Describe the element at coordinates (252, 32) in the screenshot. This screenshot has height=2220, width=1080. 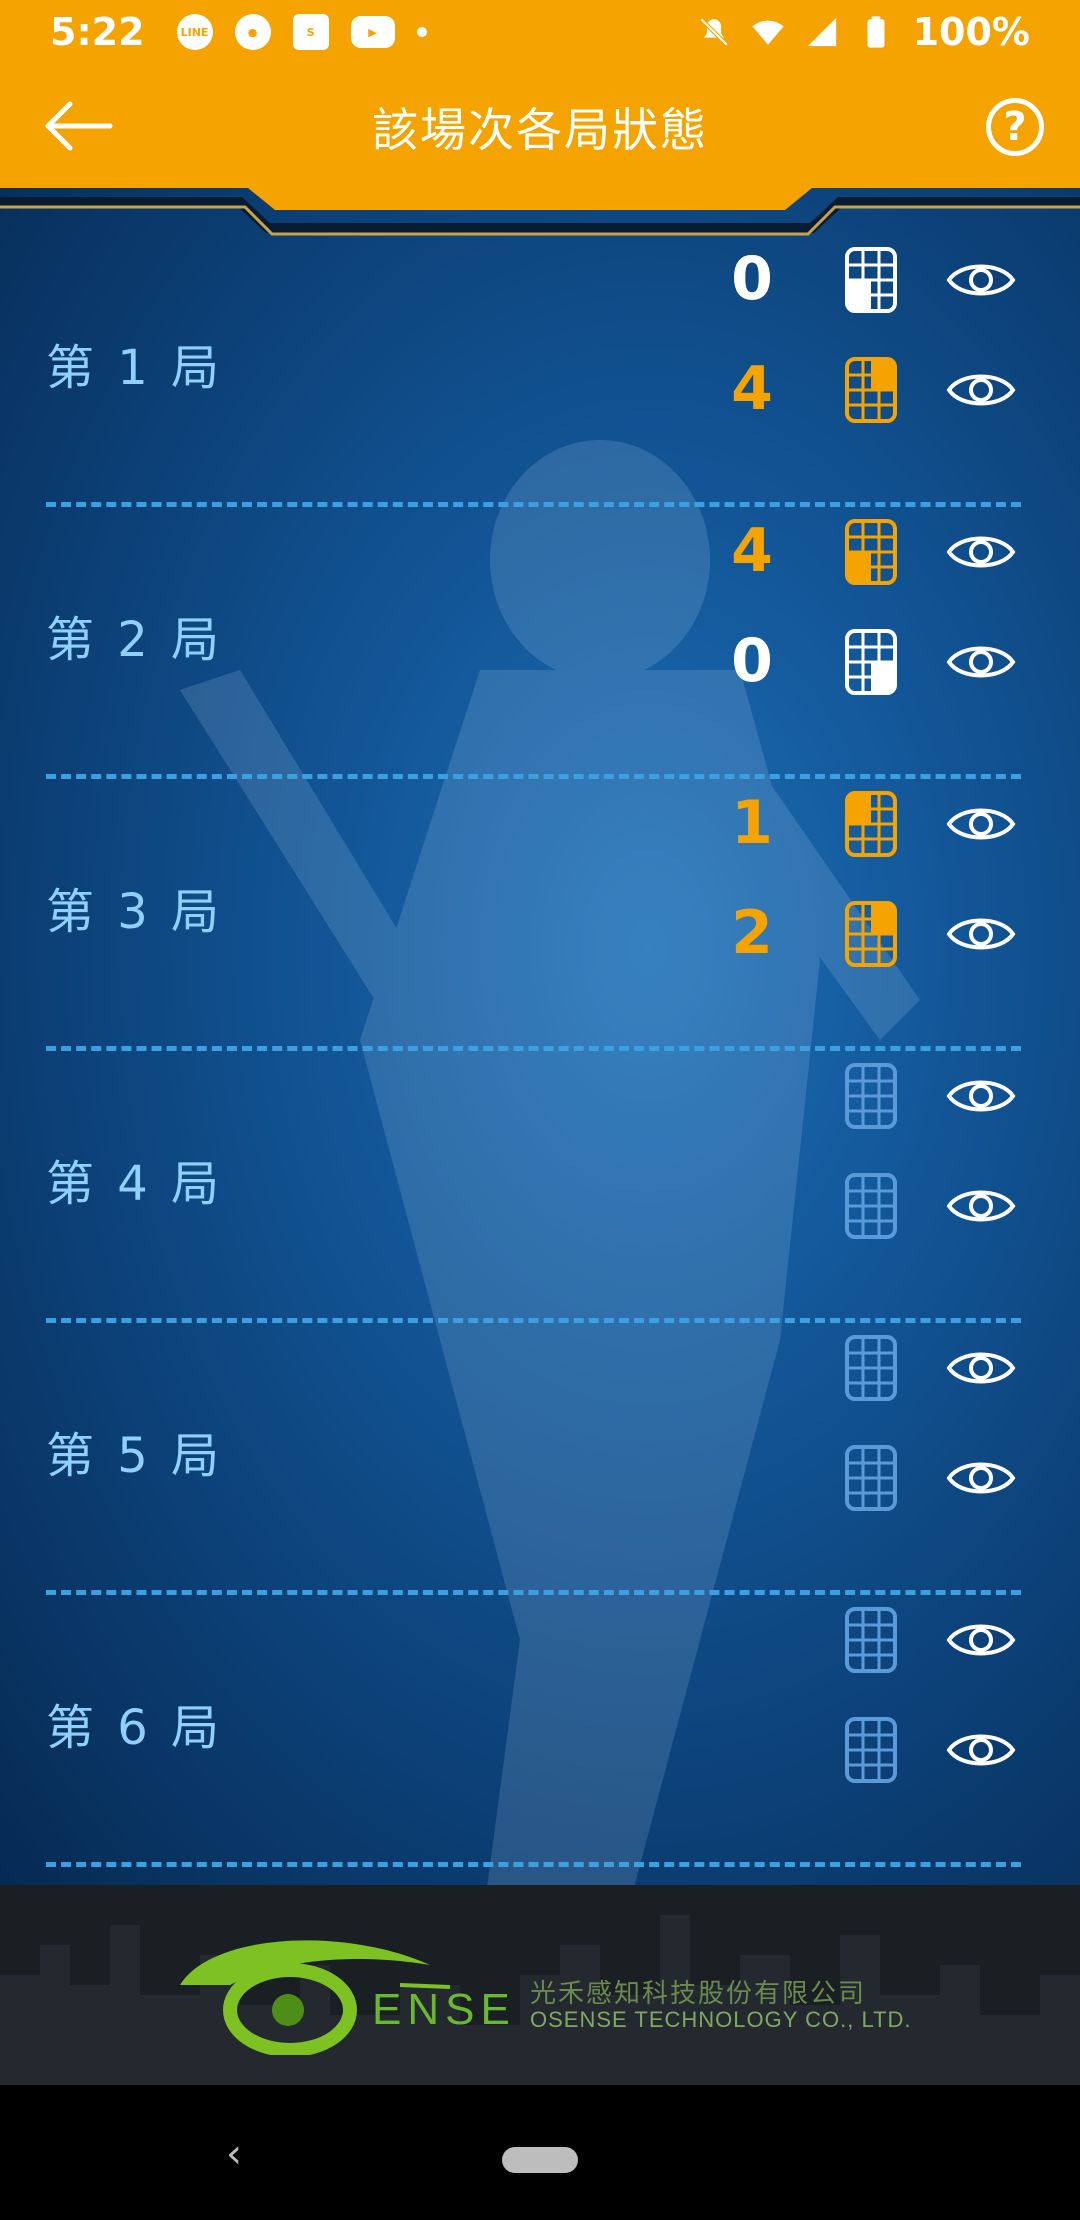
I see `app-icon: ●` at that location.